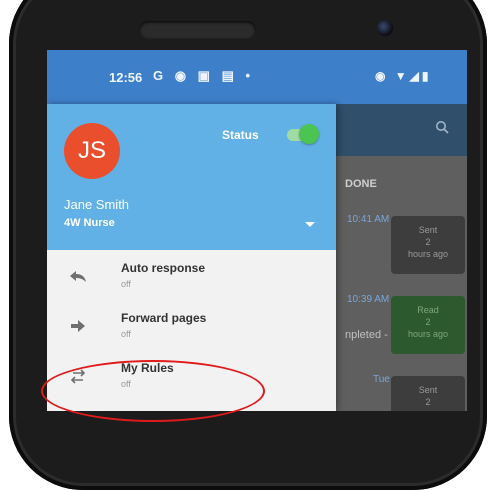 The height and width of the screenshot is (490, 489). I want to click on status-label: Status, so click(240, 135).